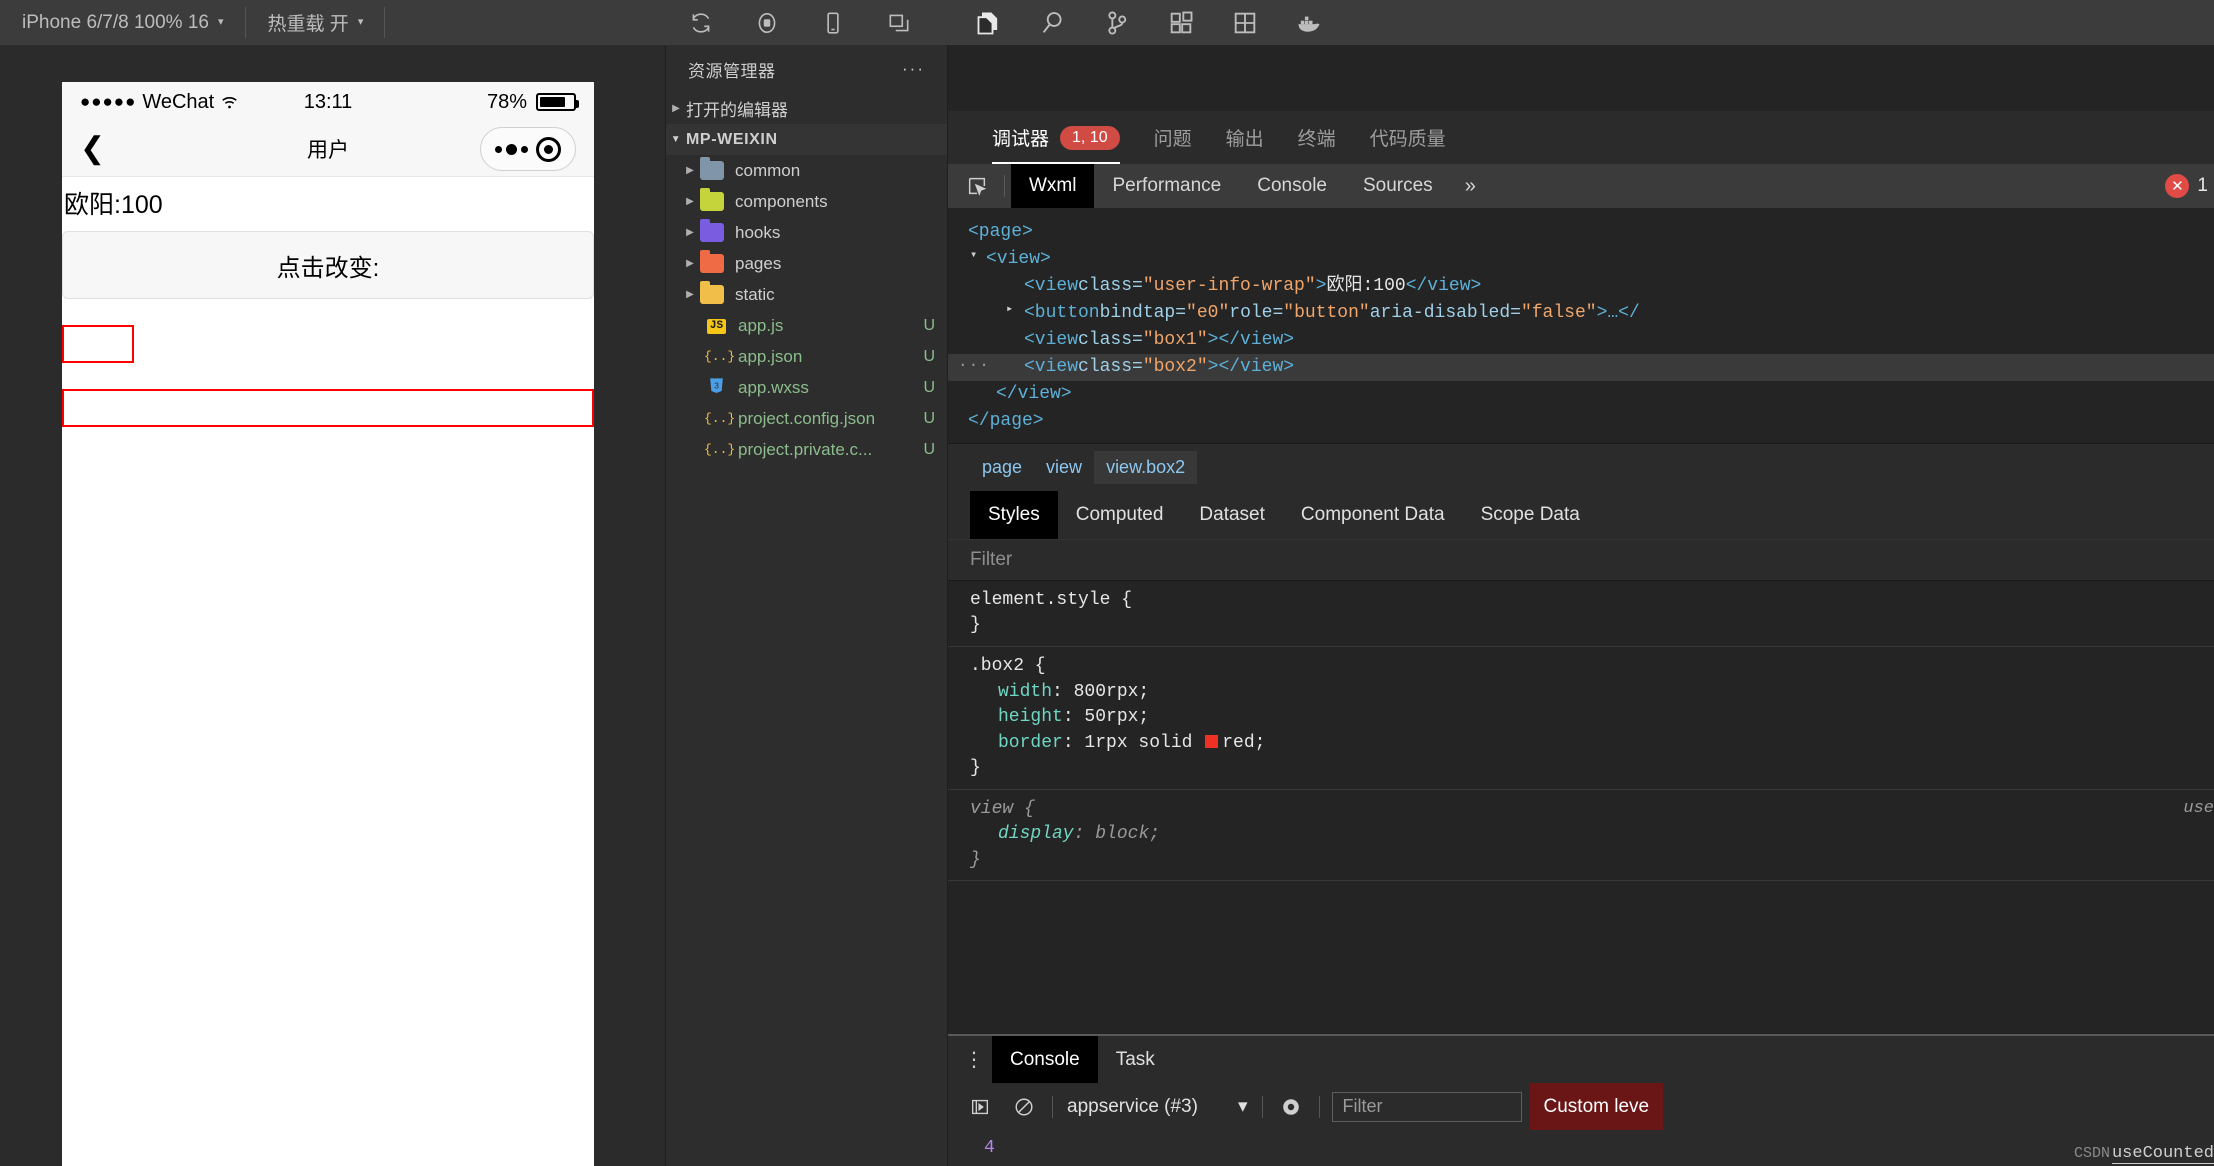 This screenshot has width=2214, height=1166. Describe the element at coordinates (1581, 339) in the screenshot. I see `wxml-line: <view class= "box1" ></view>` at that location.